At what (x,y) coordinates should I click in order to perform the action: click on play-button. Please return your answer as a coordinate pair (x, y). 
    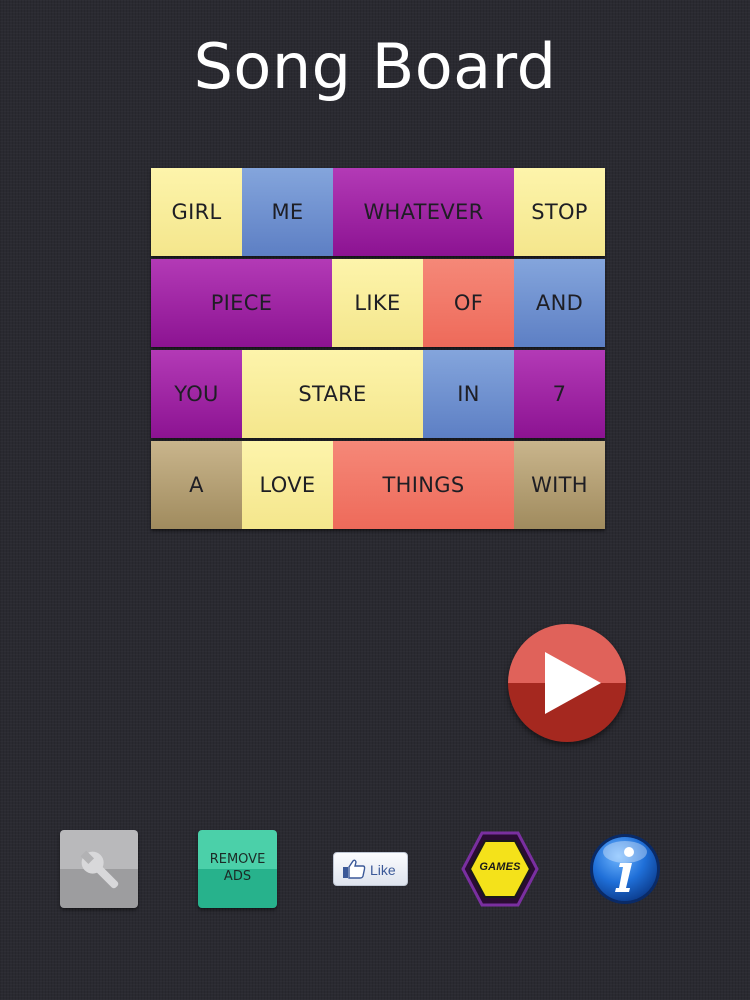
    Looking at the image, I should click on (567, 683).